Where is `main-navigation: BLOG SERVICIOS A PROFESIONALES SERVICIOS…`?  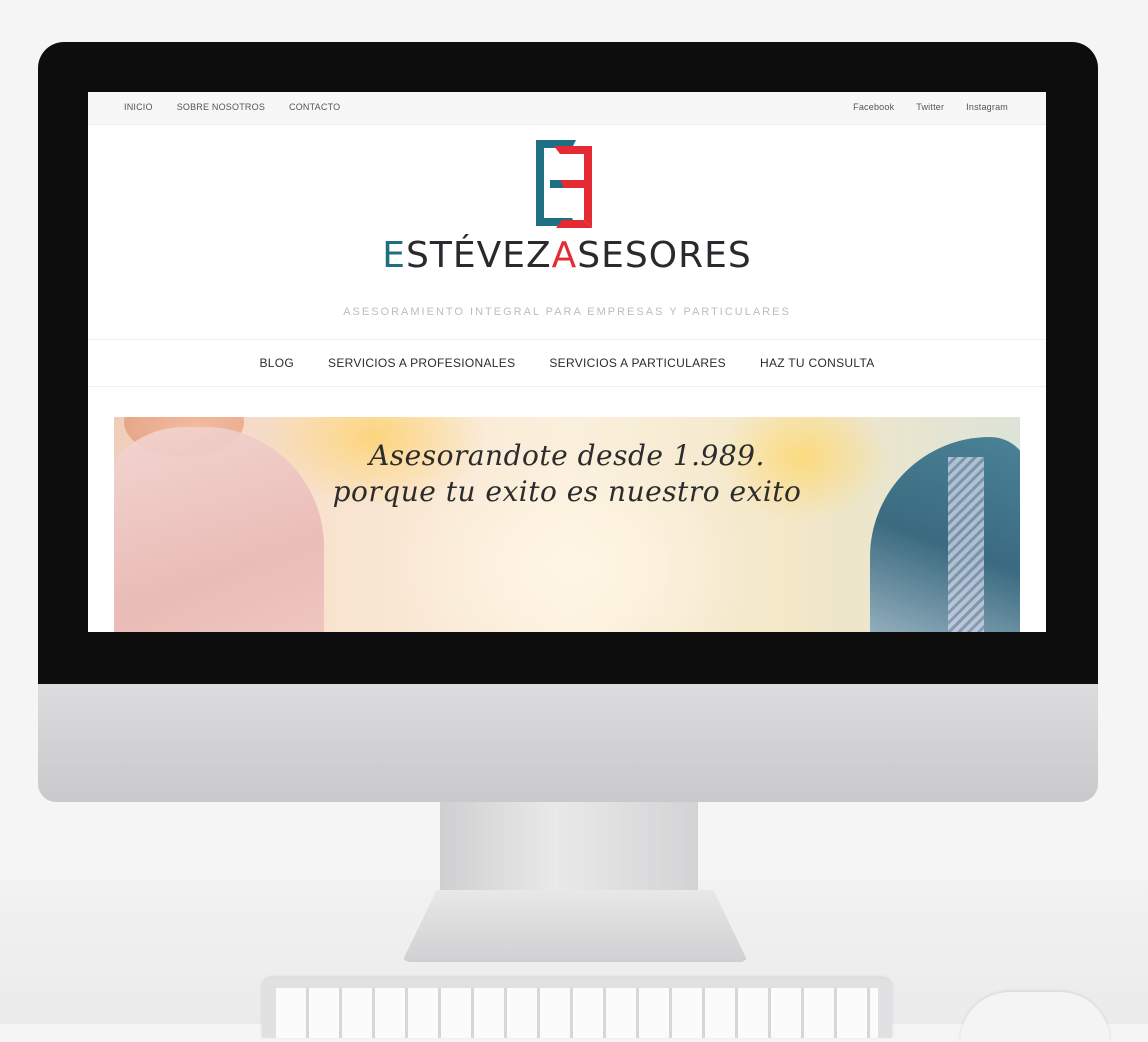
main-navigation: BLOG SERVICIOS A PROFESIONALES SERVICIOS… is located at coordinates (567, 363).